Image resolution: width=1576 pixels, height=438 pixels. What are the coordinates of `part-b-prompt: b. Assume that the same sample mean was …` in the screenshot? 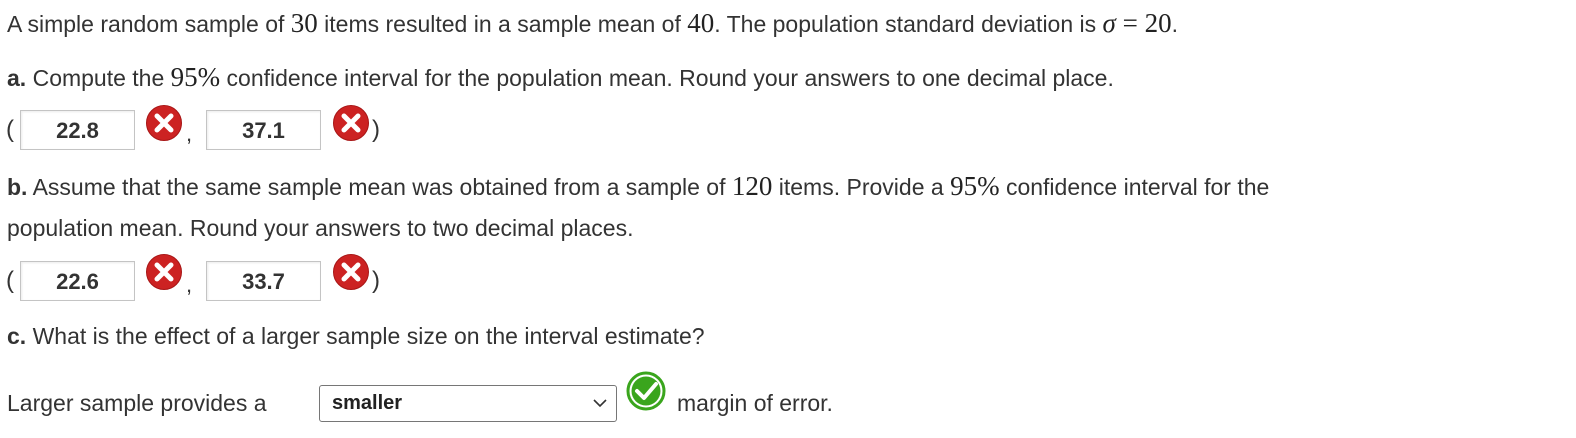 It's located at (638, 186).